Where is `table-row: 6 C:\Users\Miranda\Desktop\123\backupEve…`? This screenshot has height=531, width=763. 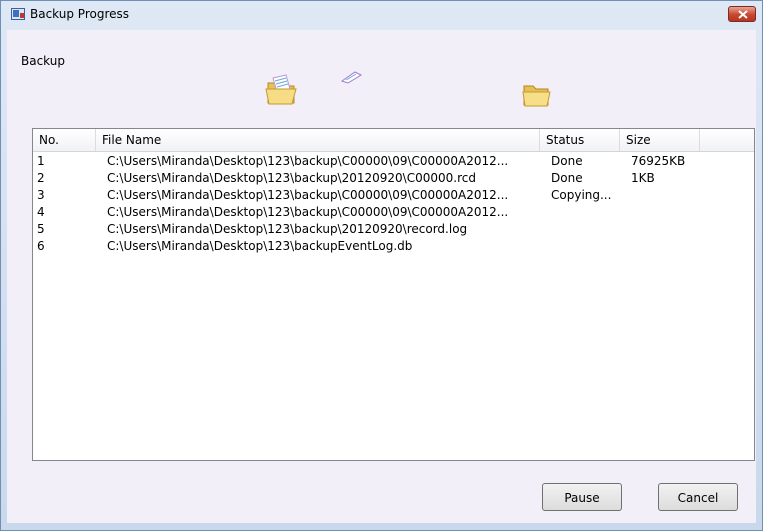
table-row: 6 C:\Users\Miranda\Desktop\123\backupEve… is located at coordinates (393, 246).